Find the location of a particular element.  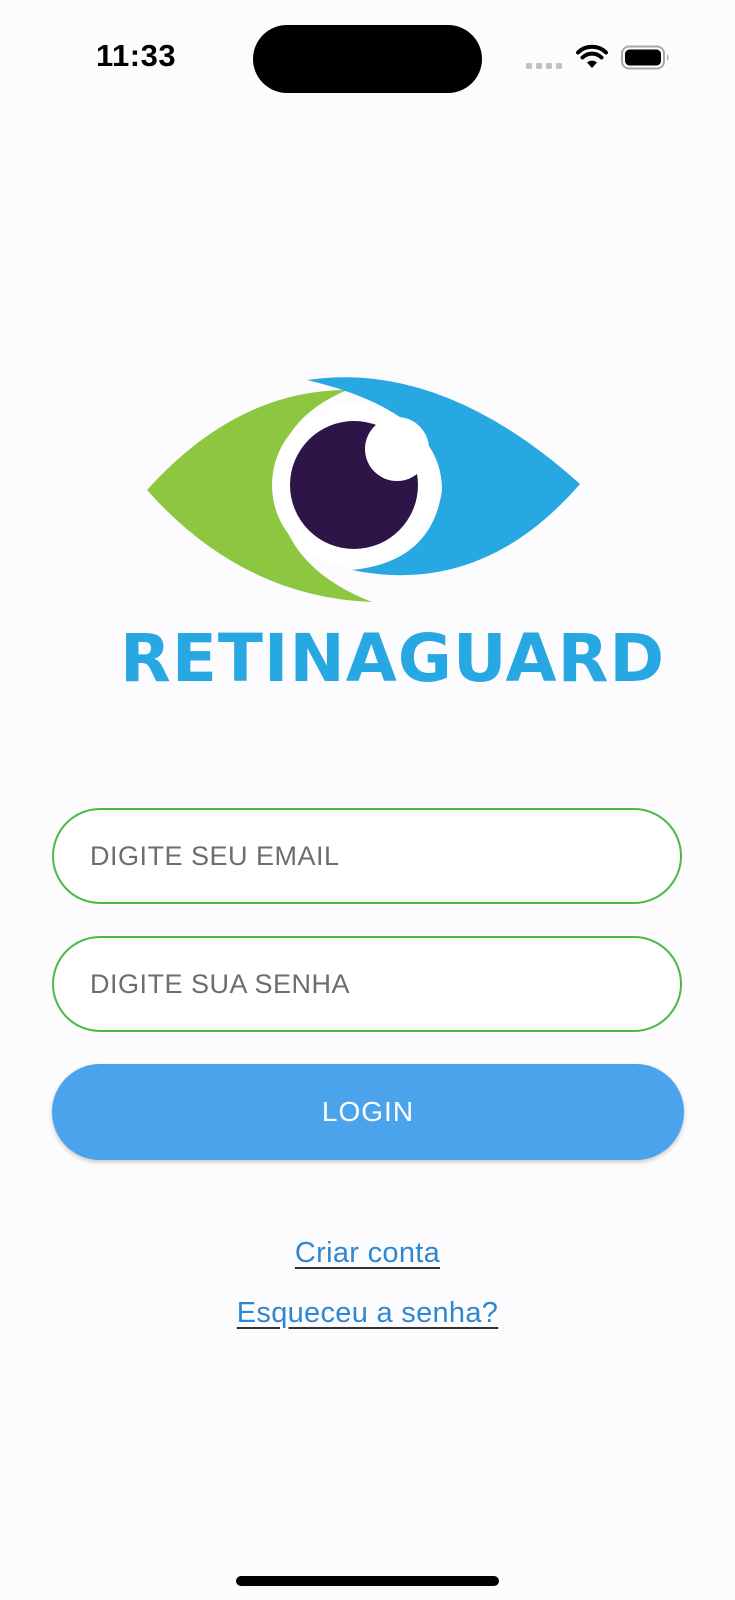

login-button: LOGIN is located at coordinates (368, 1112).